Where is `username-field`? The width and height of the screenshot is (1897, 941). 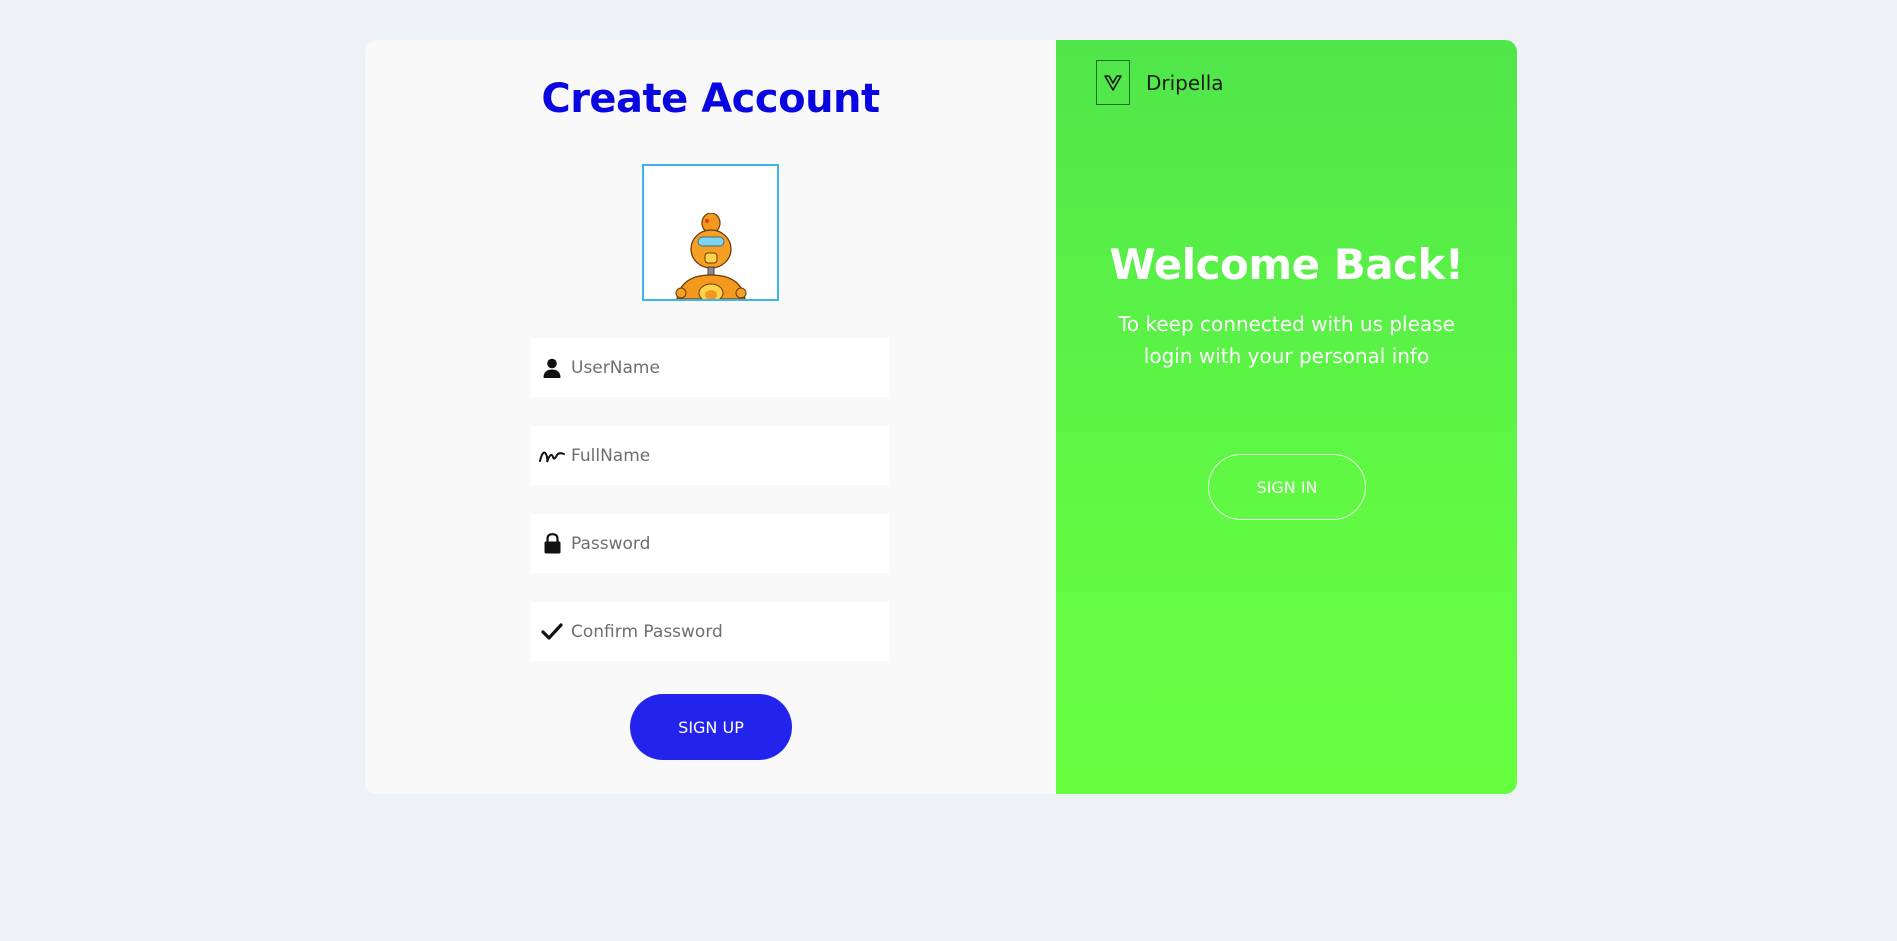
username-field is located at coordinates (710, 367).